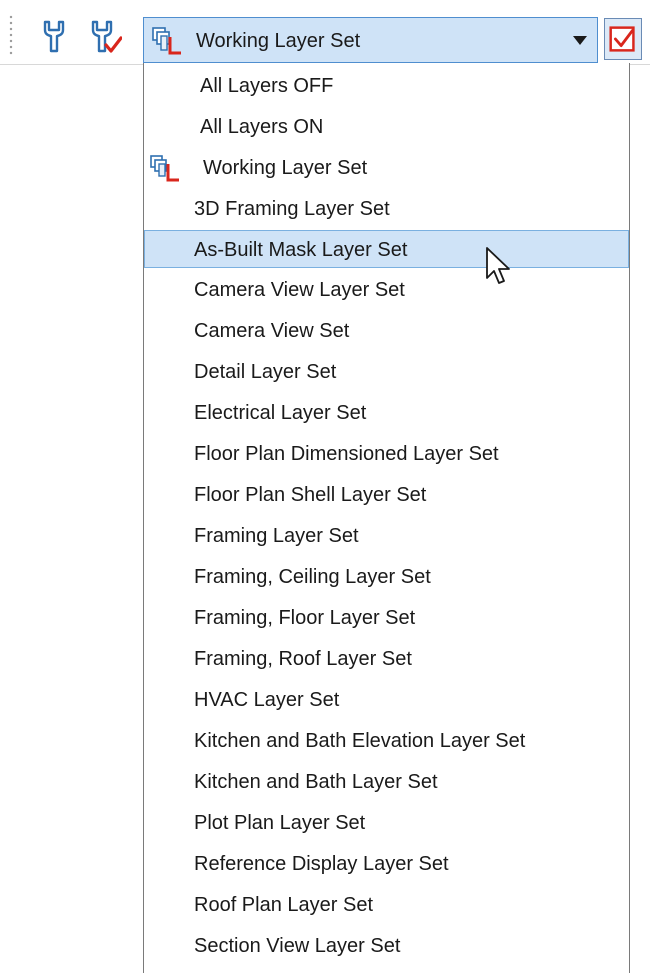 This screenshot has width=650, height=973. I want to click on list-item-reference-display-layer-set: Reference Display Layer Set, so click(386, 864).